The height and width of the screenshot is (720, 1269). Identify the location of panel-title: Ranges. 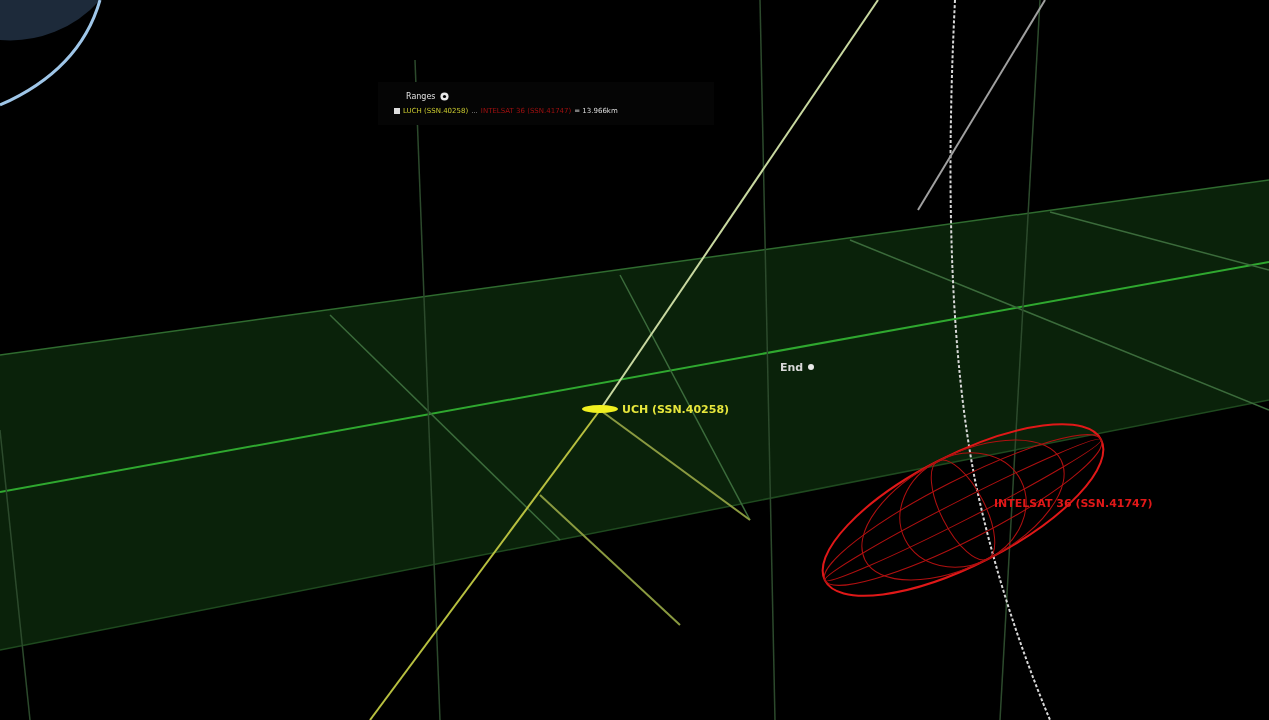
(421, 96).